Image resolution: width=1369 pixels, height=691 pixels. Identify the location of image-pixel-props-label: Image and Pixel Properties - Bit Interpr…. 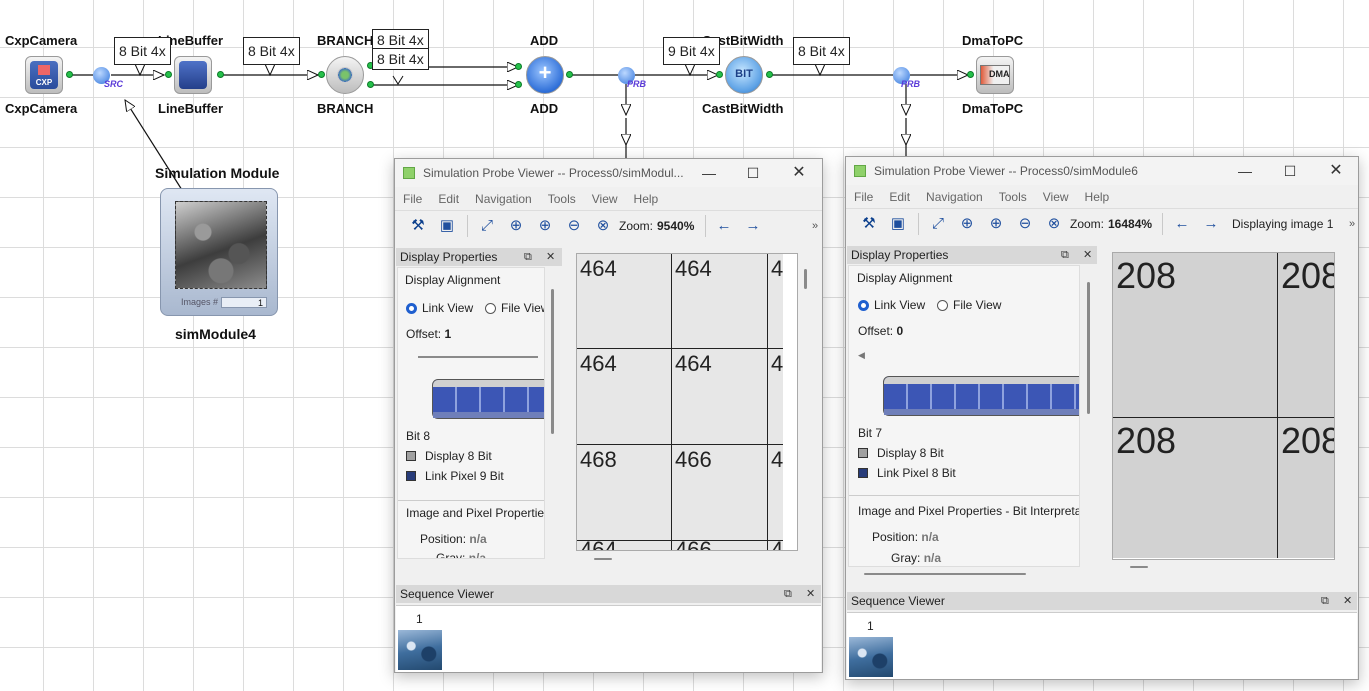
(969, 511).